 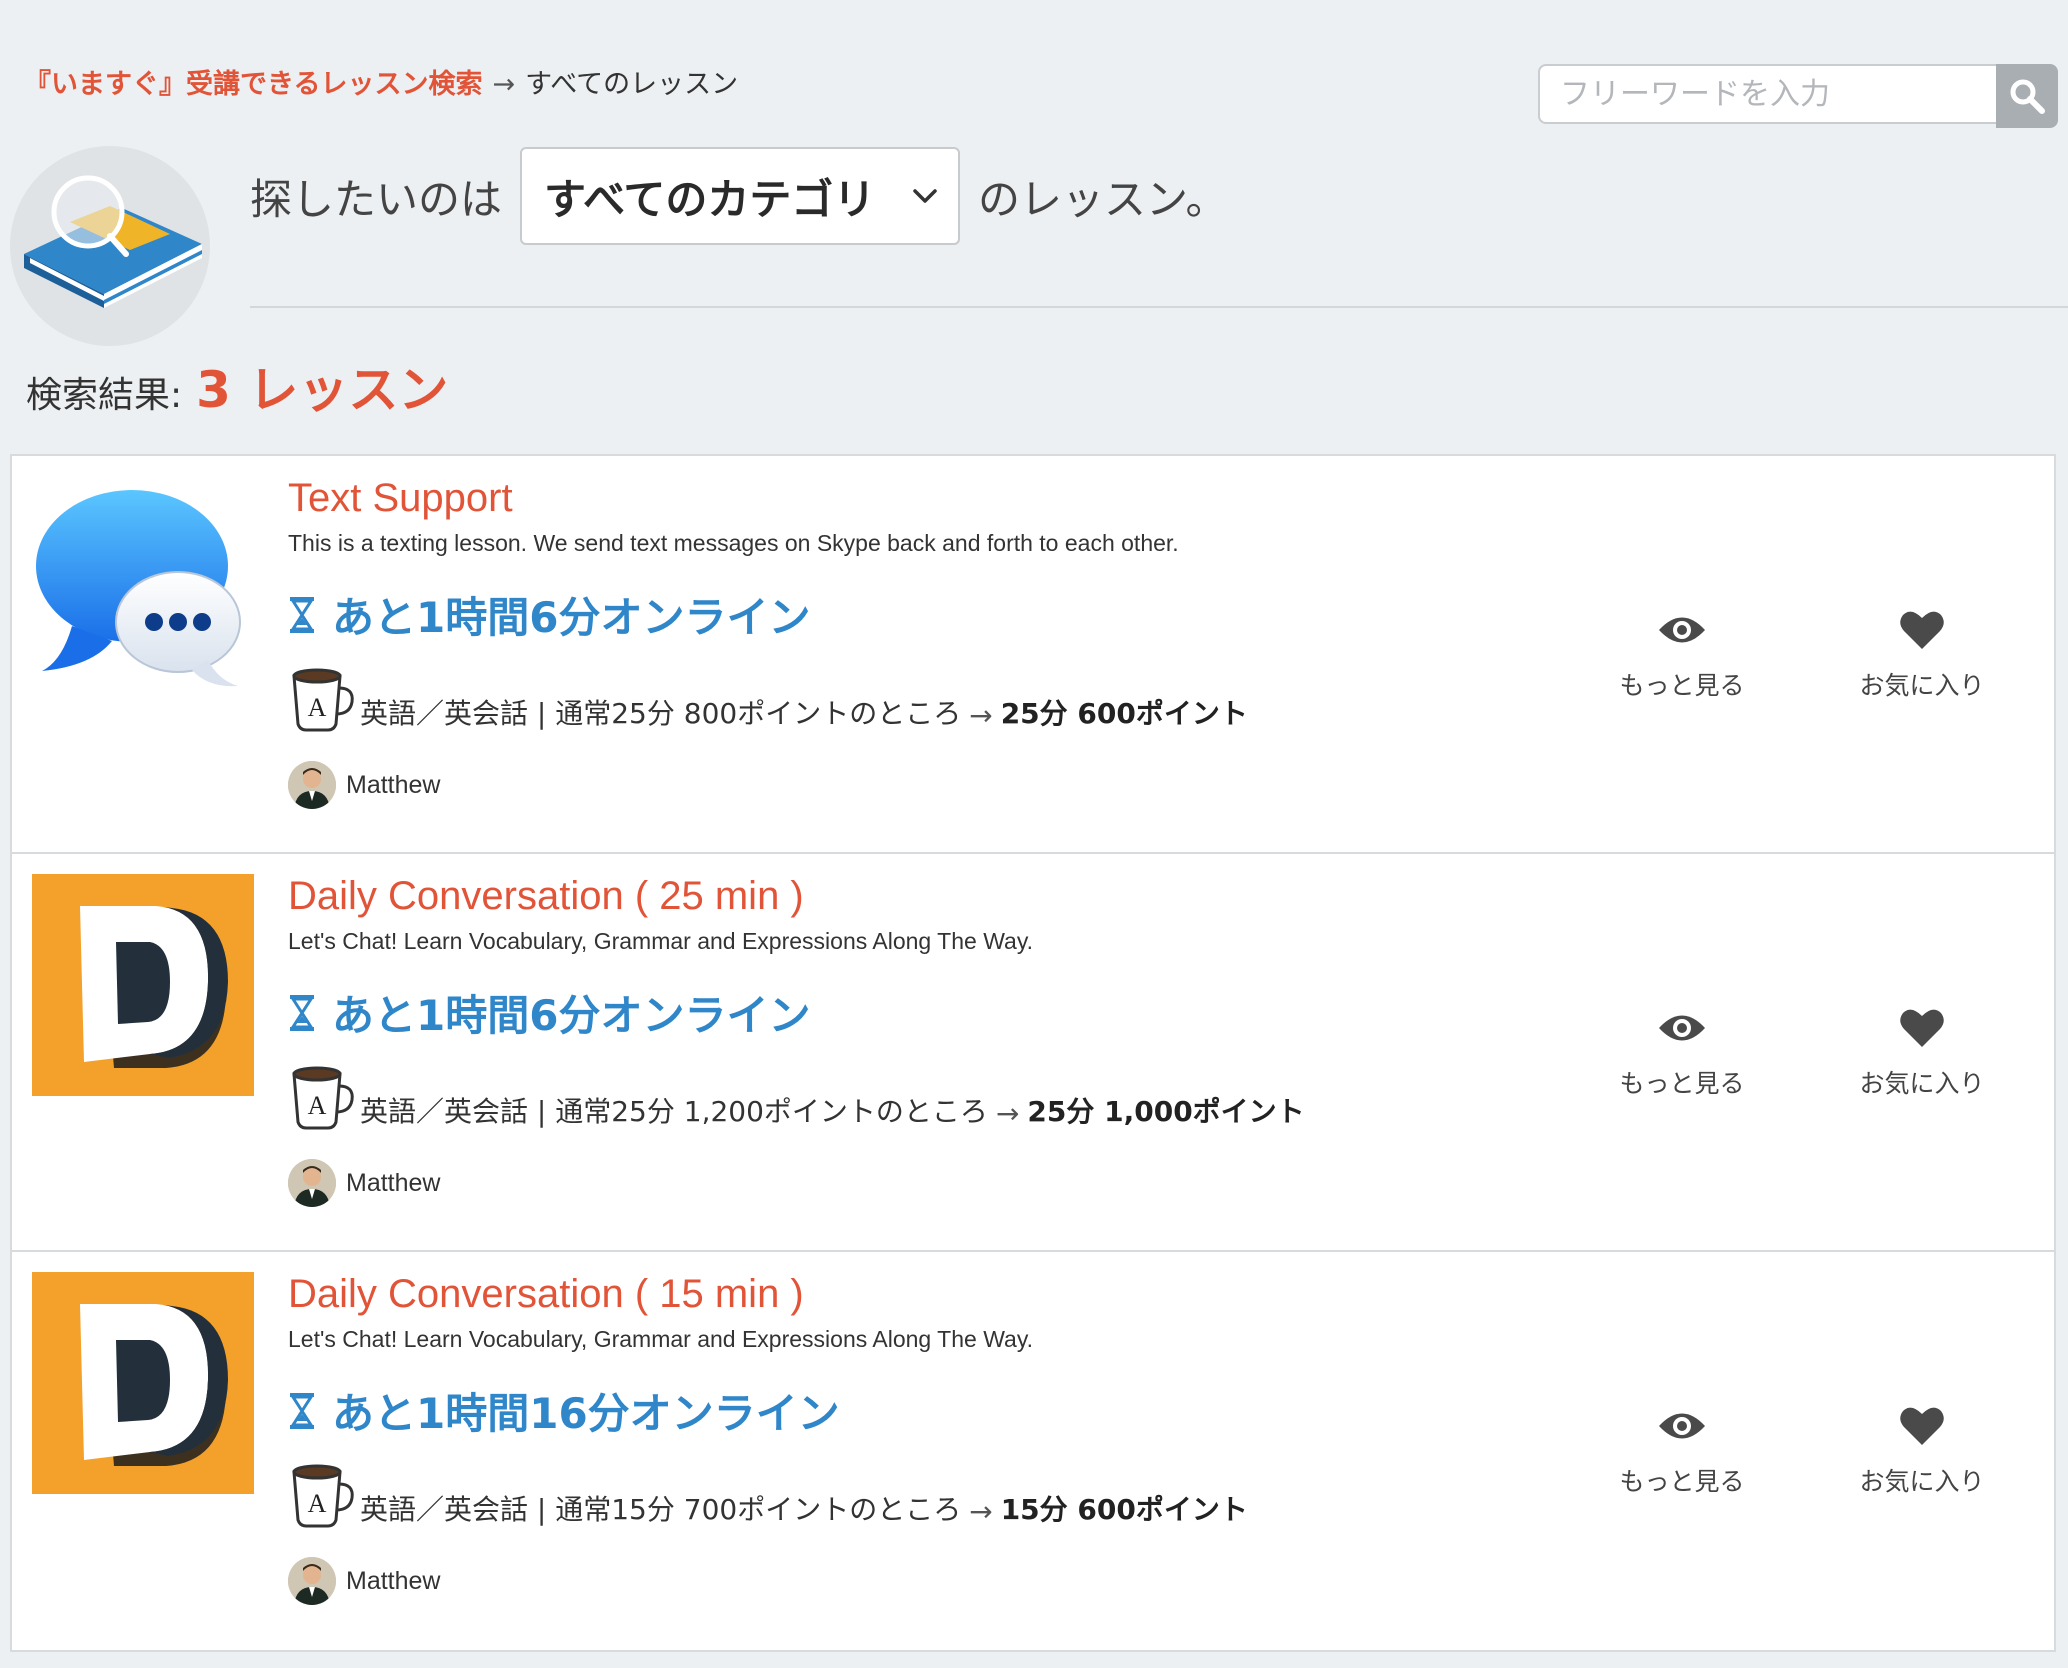 I want to click on online-status: あと1時間16分オンライン, so click(x=564, y=1410).